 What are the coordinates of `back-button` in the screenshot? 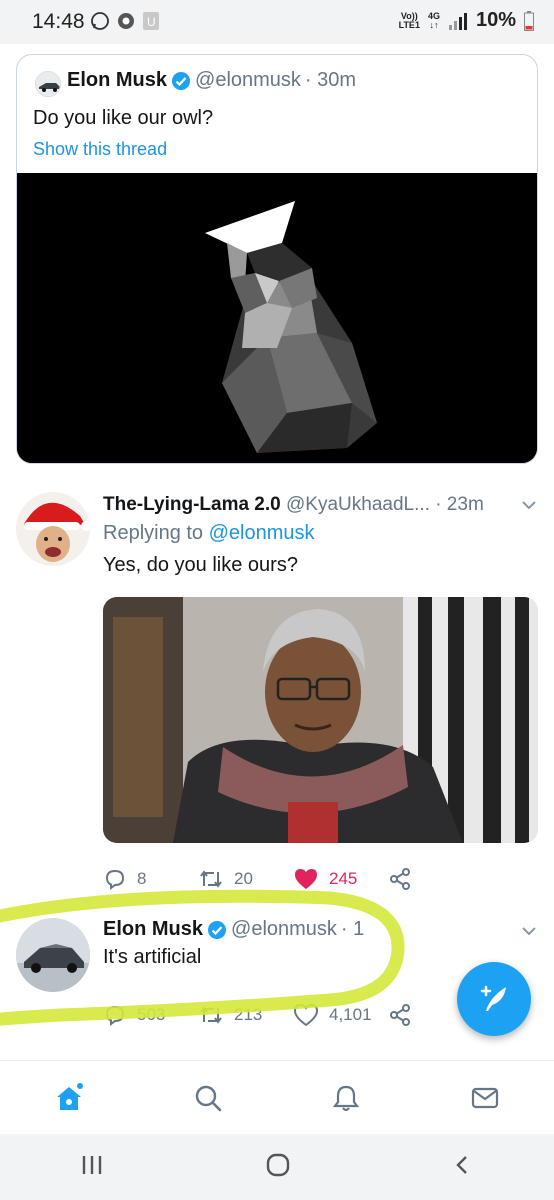 It's located at (463, 1167).